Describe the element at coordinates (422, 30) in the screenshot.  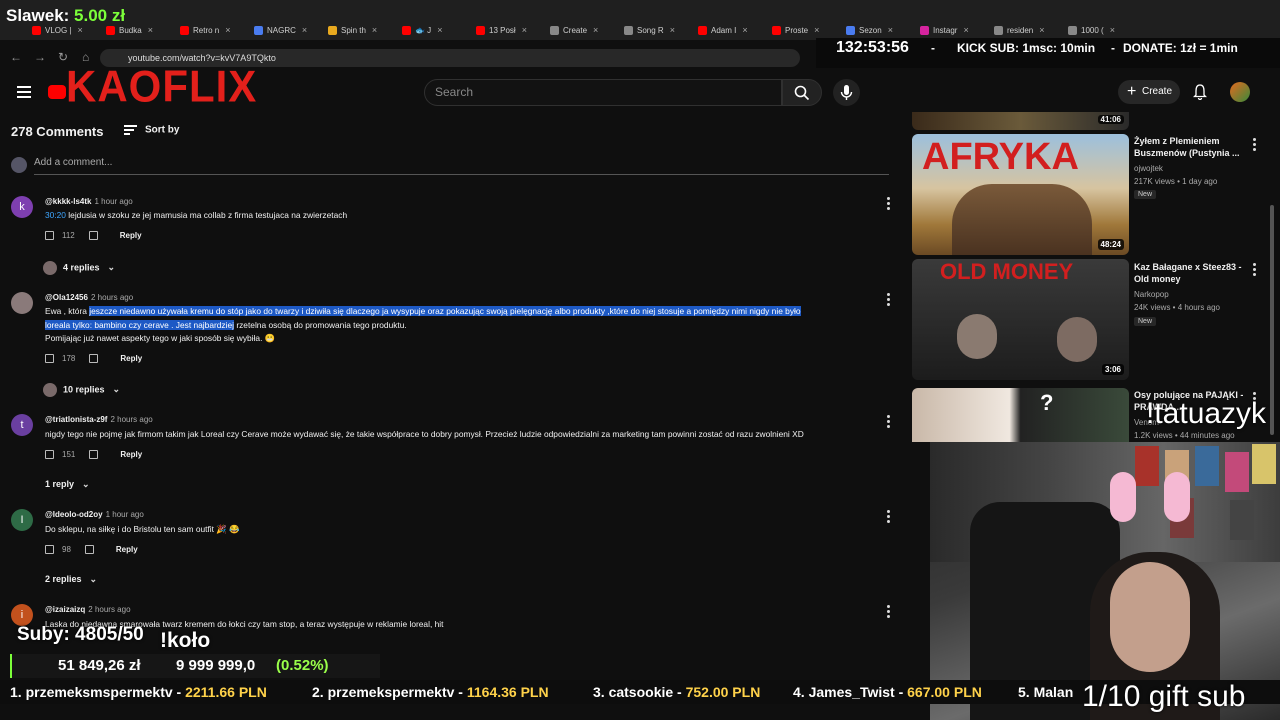
I see `browser-tab: 🐟 J ×` at that location.